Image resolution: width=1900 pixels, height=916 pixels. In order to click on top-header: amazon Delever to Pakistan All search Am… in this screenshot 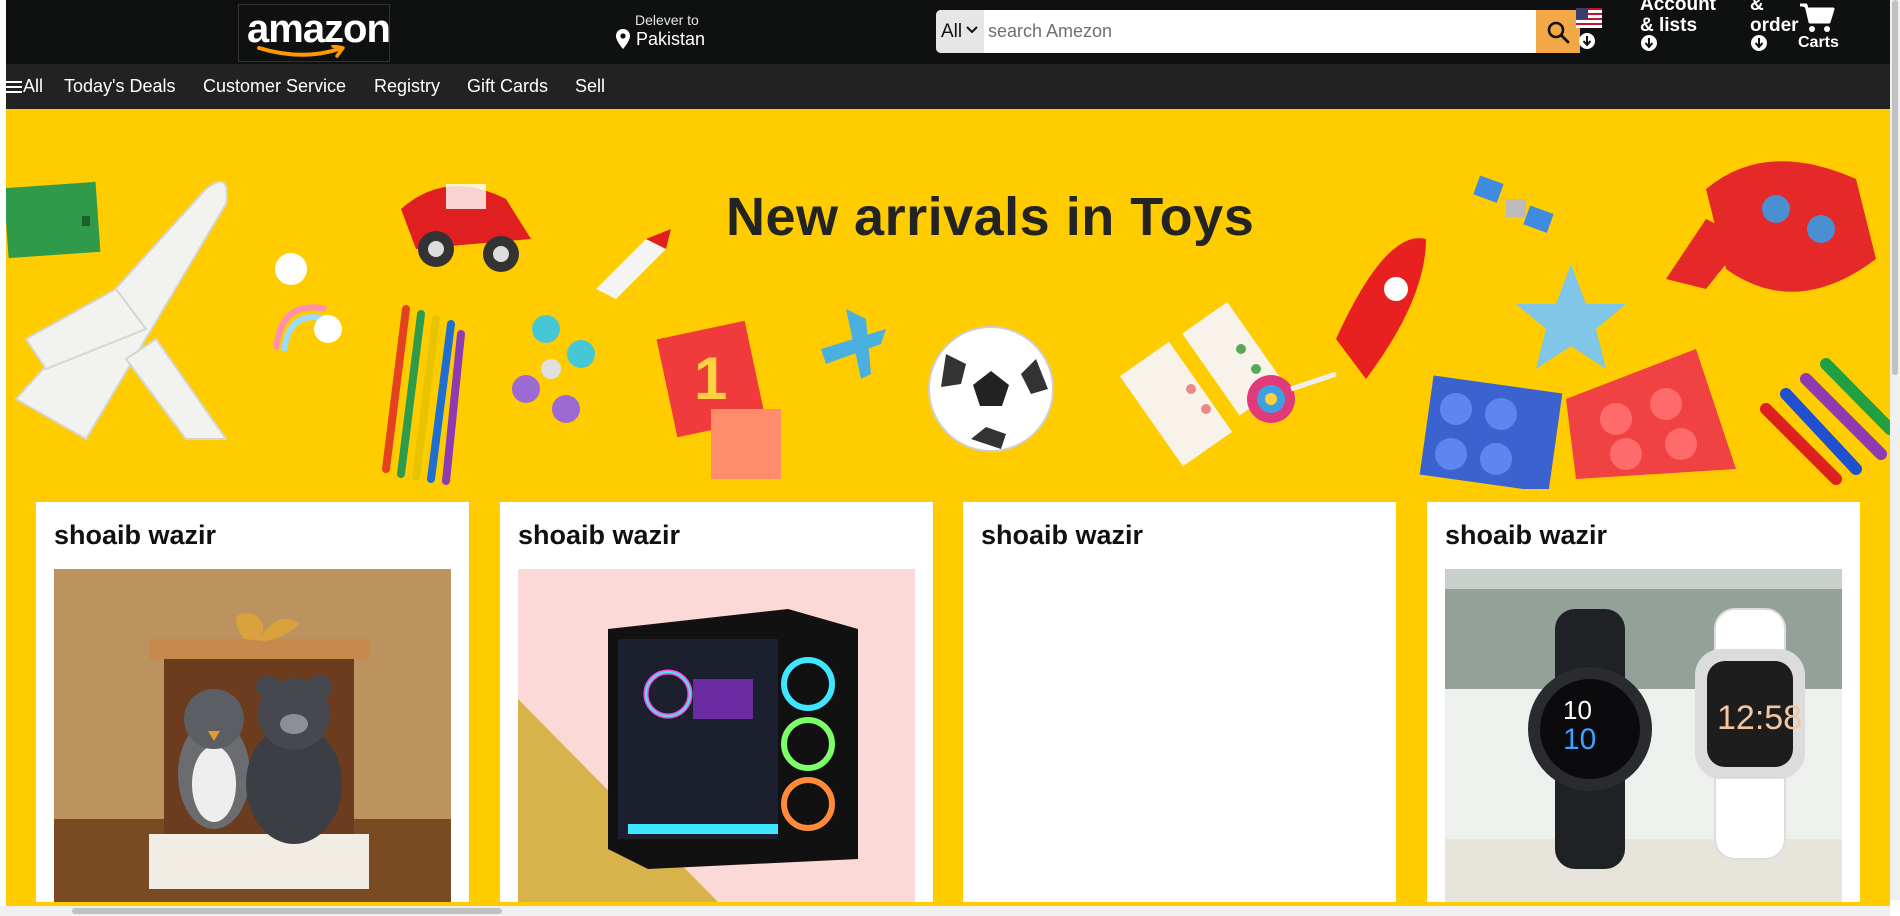, I will do `click(948, 32)`.